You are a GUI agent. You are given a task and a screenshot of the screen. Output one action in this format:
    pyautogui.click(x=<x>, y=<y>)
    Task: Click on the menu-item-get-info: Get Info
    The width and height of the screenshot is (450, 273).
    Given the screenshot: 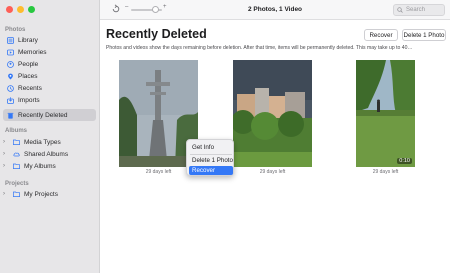 What is the action you would take?
    pyautogui.click(x=211, y=147)
    